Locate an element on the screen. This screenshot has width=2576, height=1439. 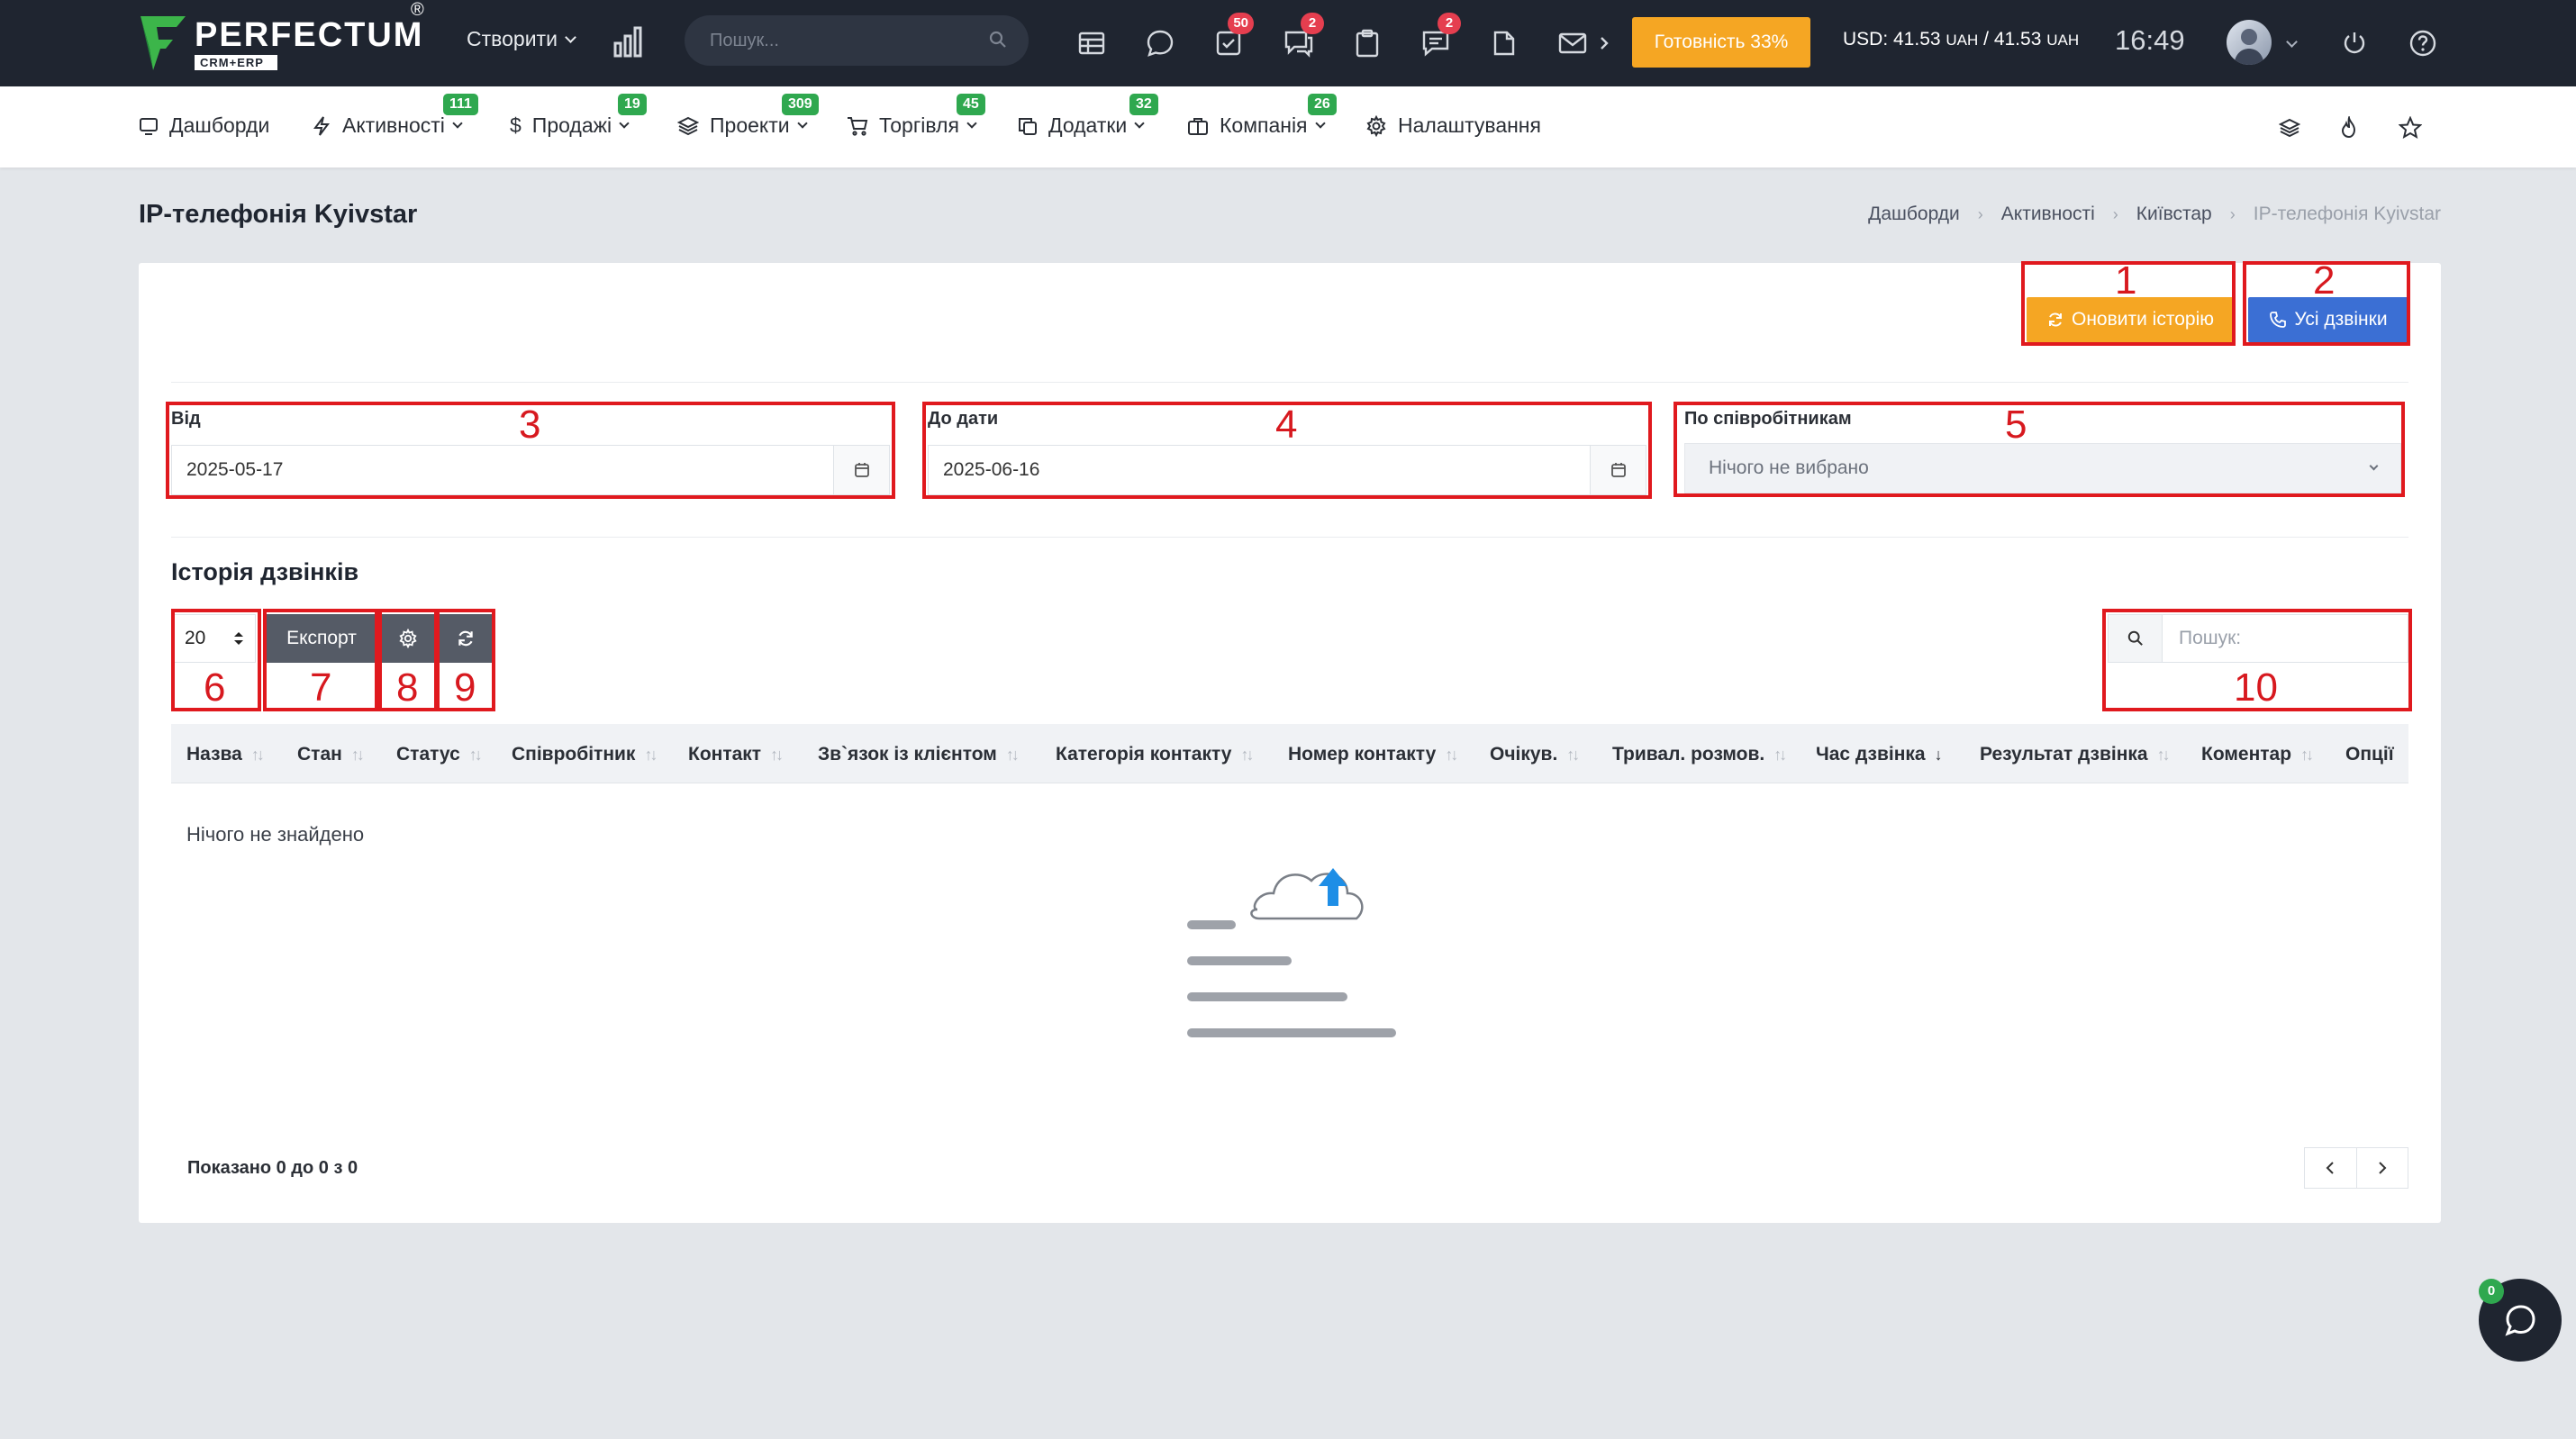
avatar is located at coordinates (2249, 42).